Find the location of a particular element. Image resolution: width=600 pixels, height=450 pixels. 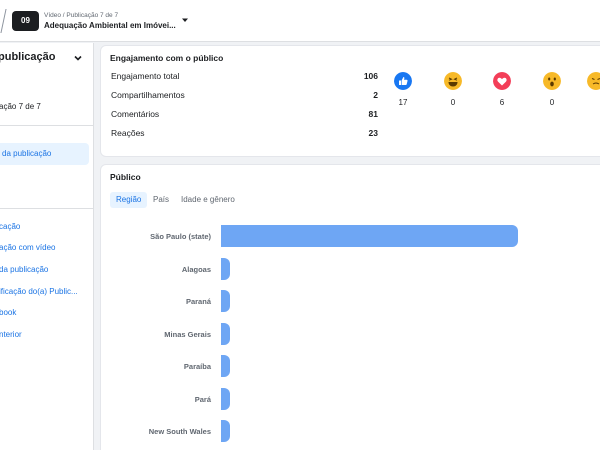

sidebar-link: ação com vídeo is located at coordinates (27, 247).